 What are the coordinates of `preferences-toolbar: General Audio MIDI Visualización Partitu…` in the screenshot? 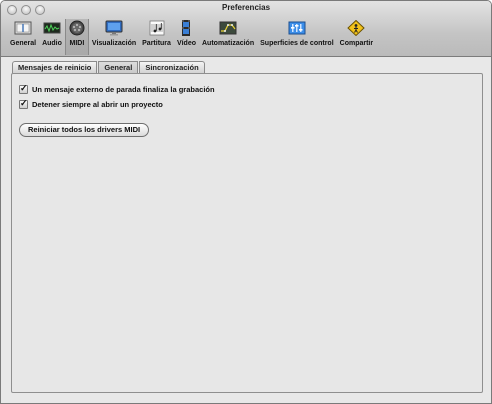 It's located at (191, 37).